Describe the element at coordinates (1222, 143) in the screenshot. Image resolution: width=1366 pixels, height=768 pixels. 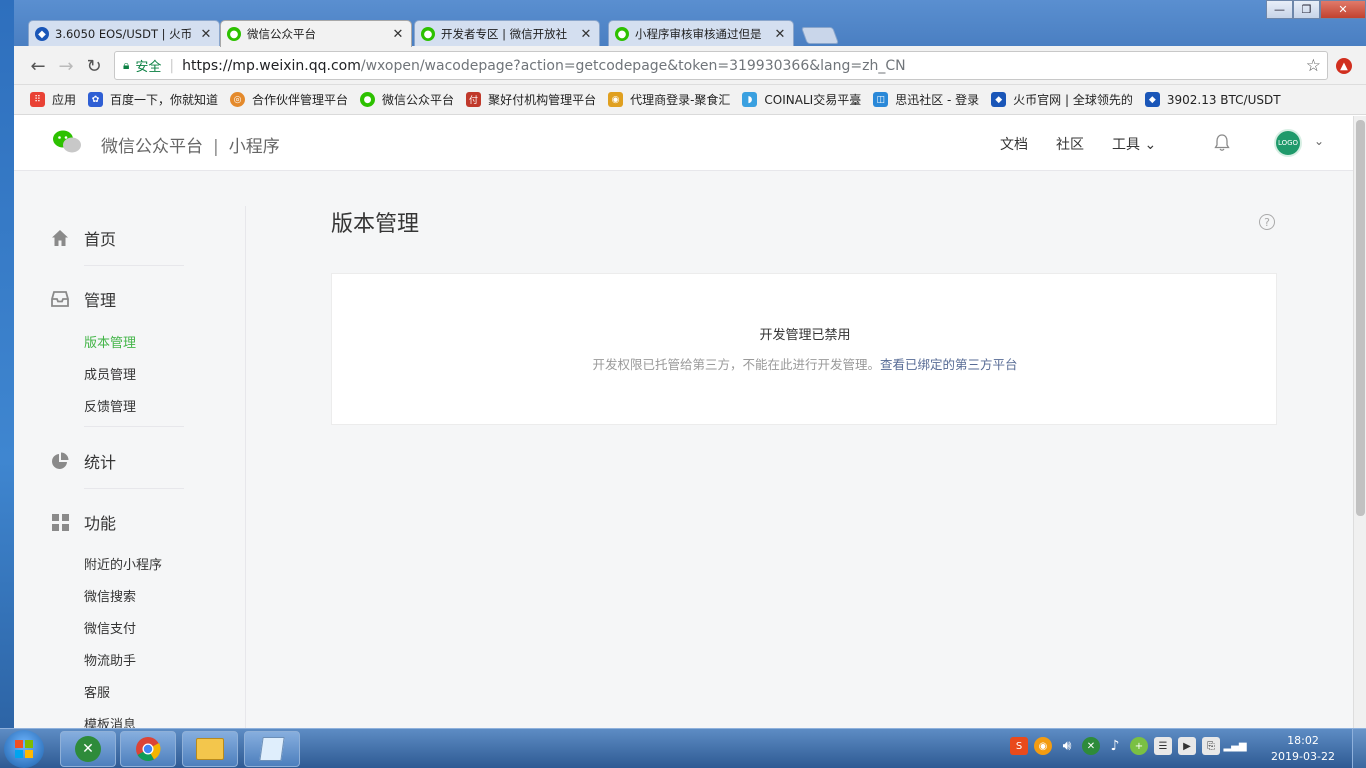
I see `notification-bell-icon` at that location.